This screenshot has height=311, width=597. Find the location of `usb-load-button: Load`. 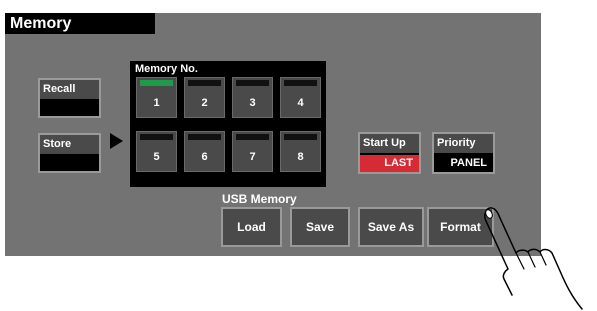

usb-load-button: Load is located at coordinates (251, 227).